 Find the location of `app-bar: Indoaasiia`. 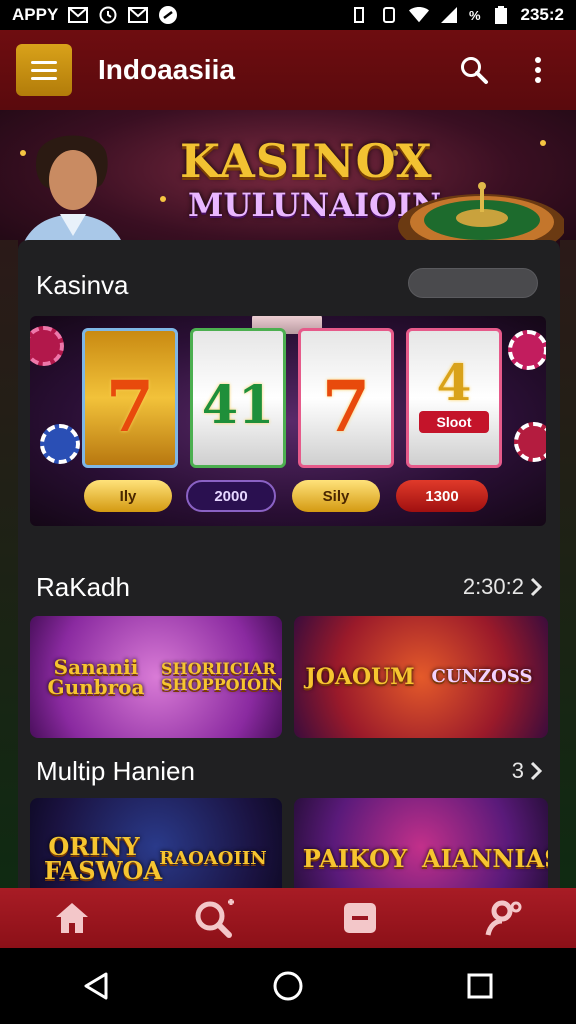

app-bar: Indoaasiia is located at coordinates (288, 70).